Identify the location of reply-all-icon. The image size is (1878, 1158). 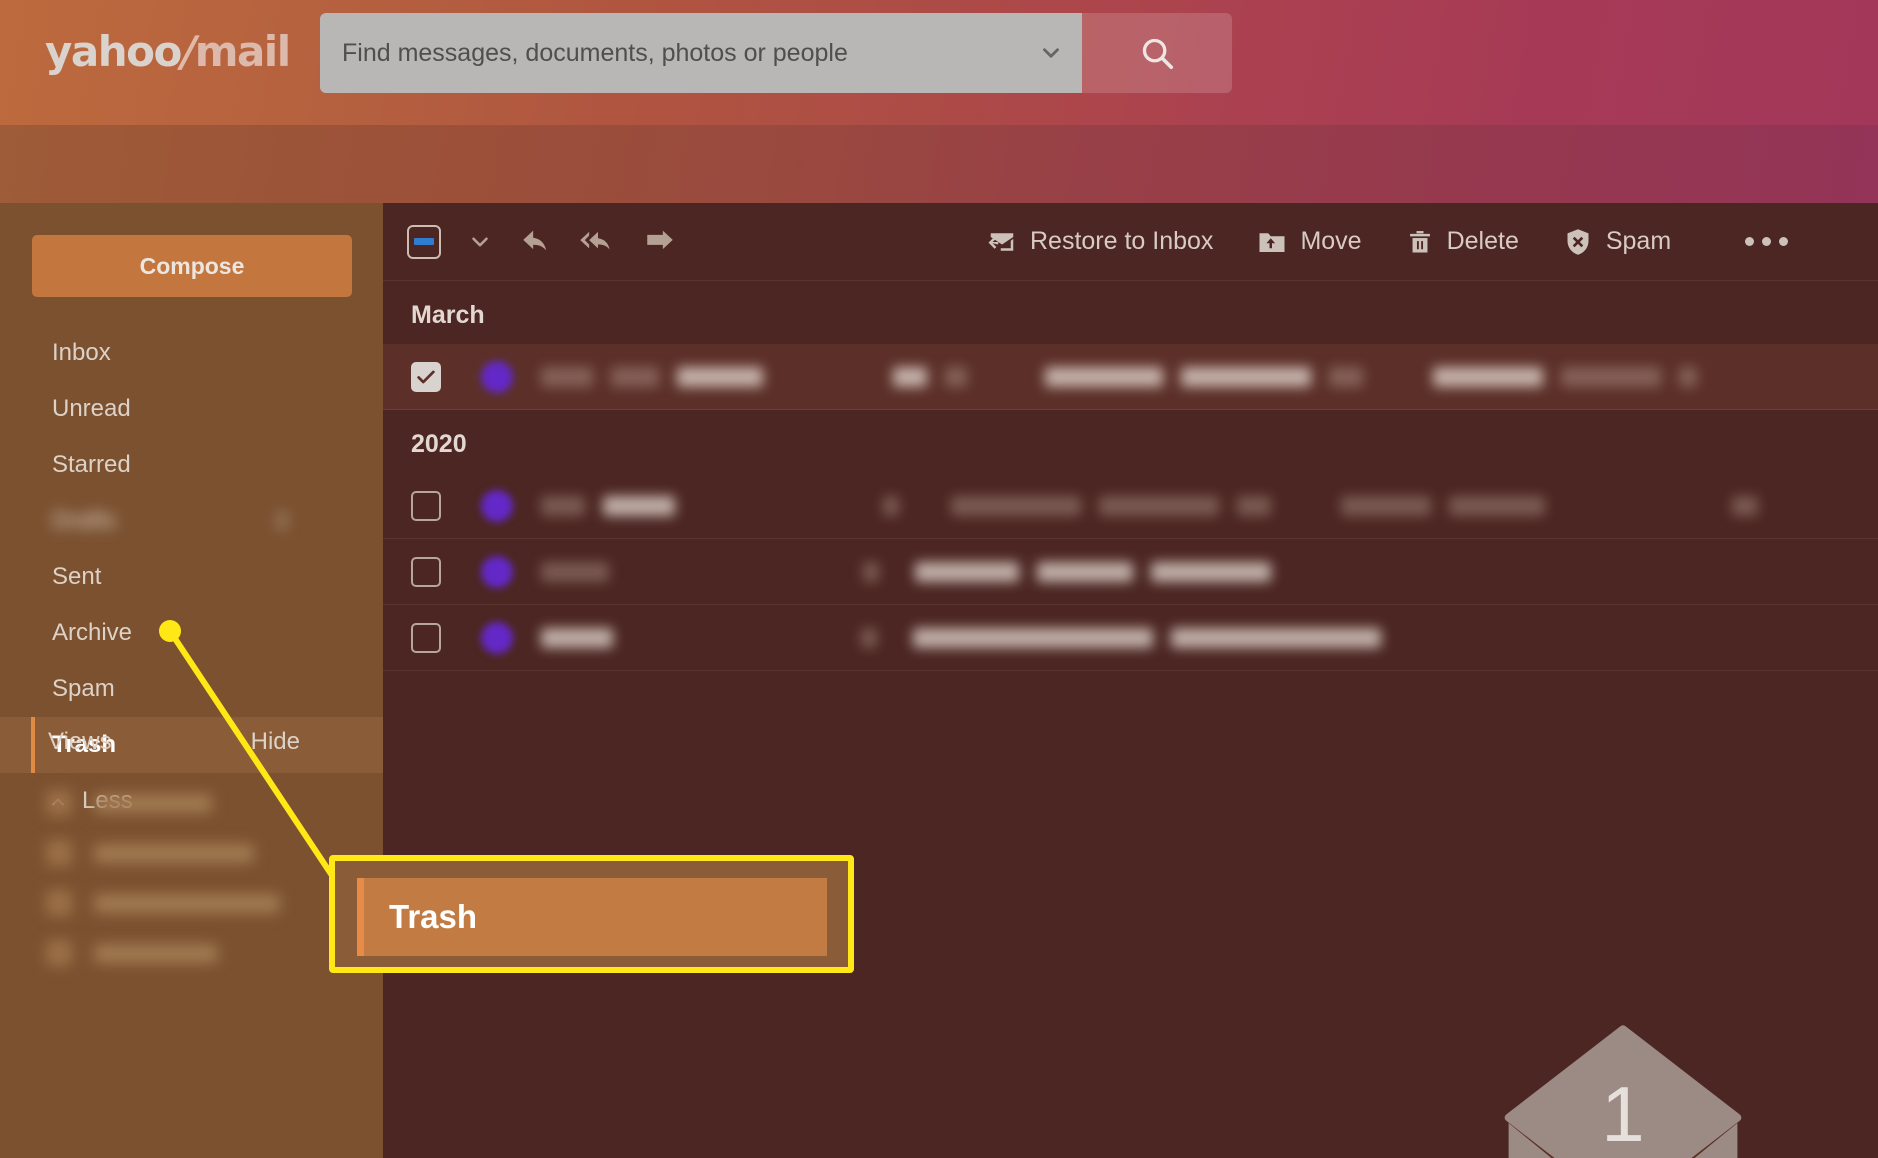
(598, 242).